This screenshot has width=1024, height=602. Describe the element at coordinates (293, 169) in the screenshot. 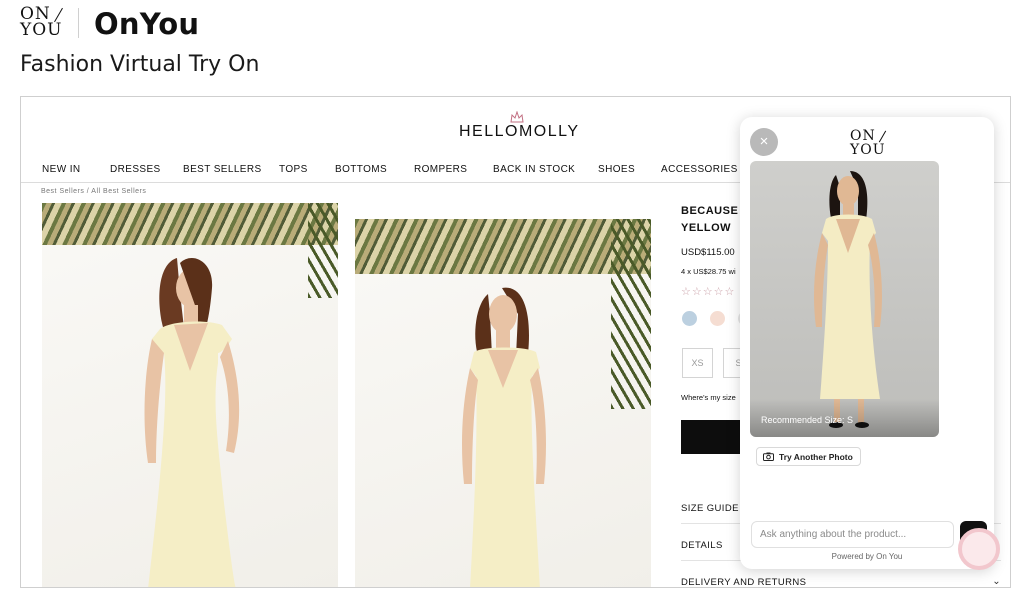

I see `nav-item-tops: TOPS` at that location.